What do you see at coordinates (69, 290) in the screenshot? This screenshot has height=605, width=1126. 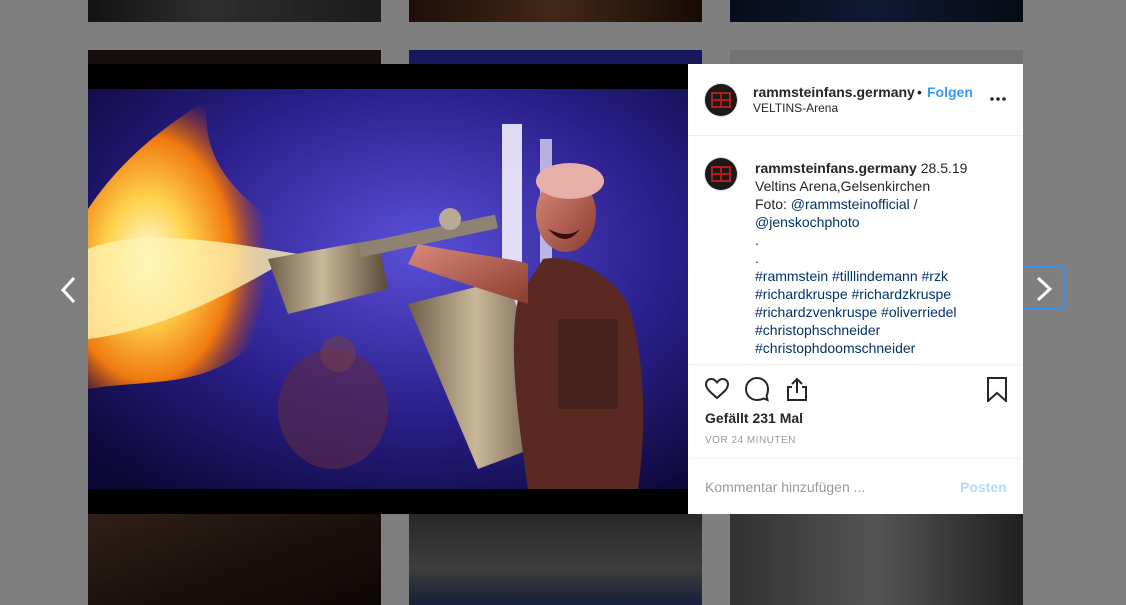 I see `chevron-left-icon` at bounding box center [69, 290].